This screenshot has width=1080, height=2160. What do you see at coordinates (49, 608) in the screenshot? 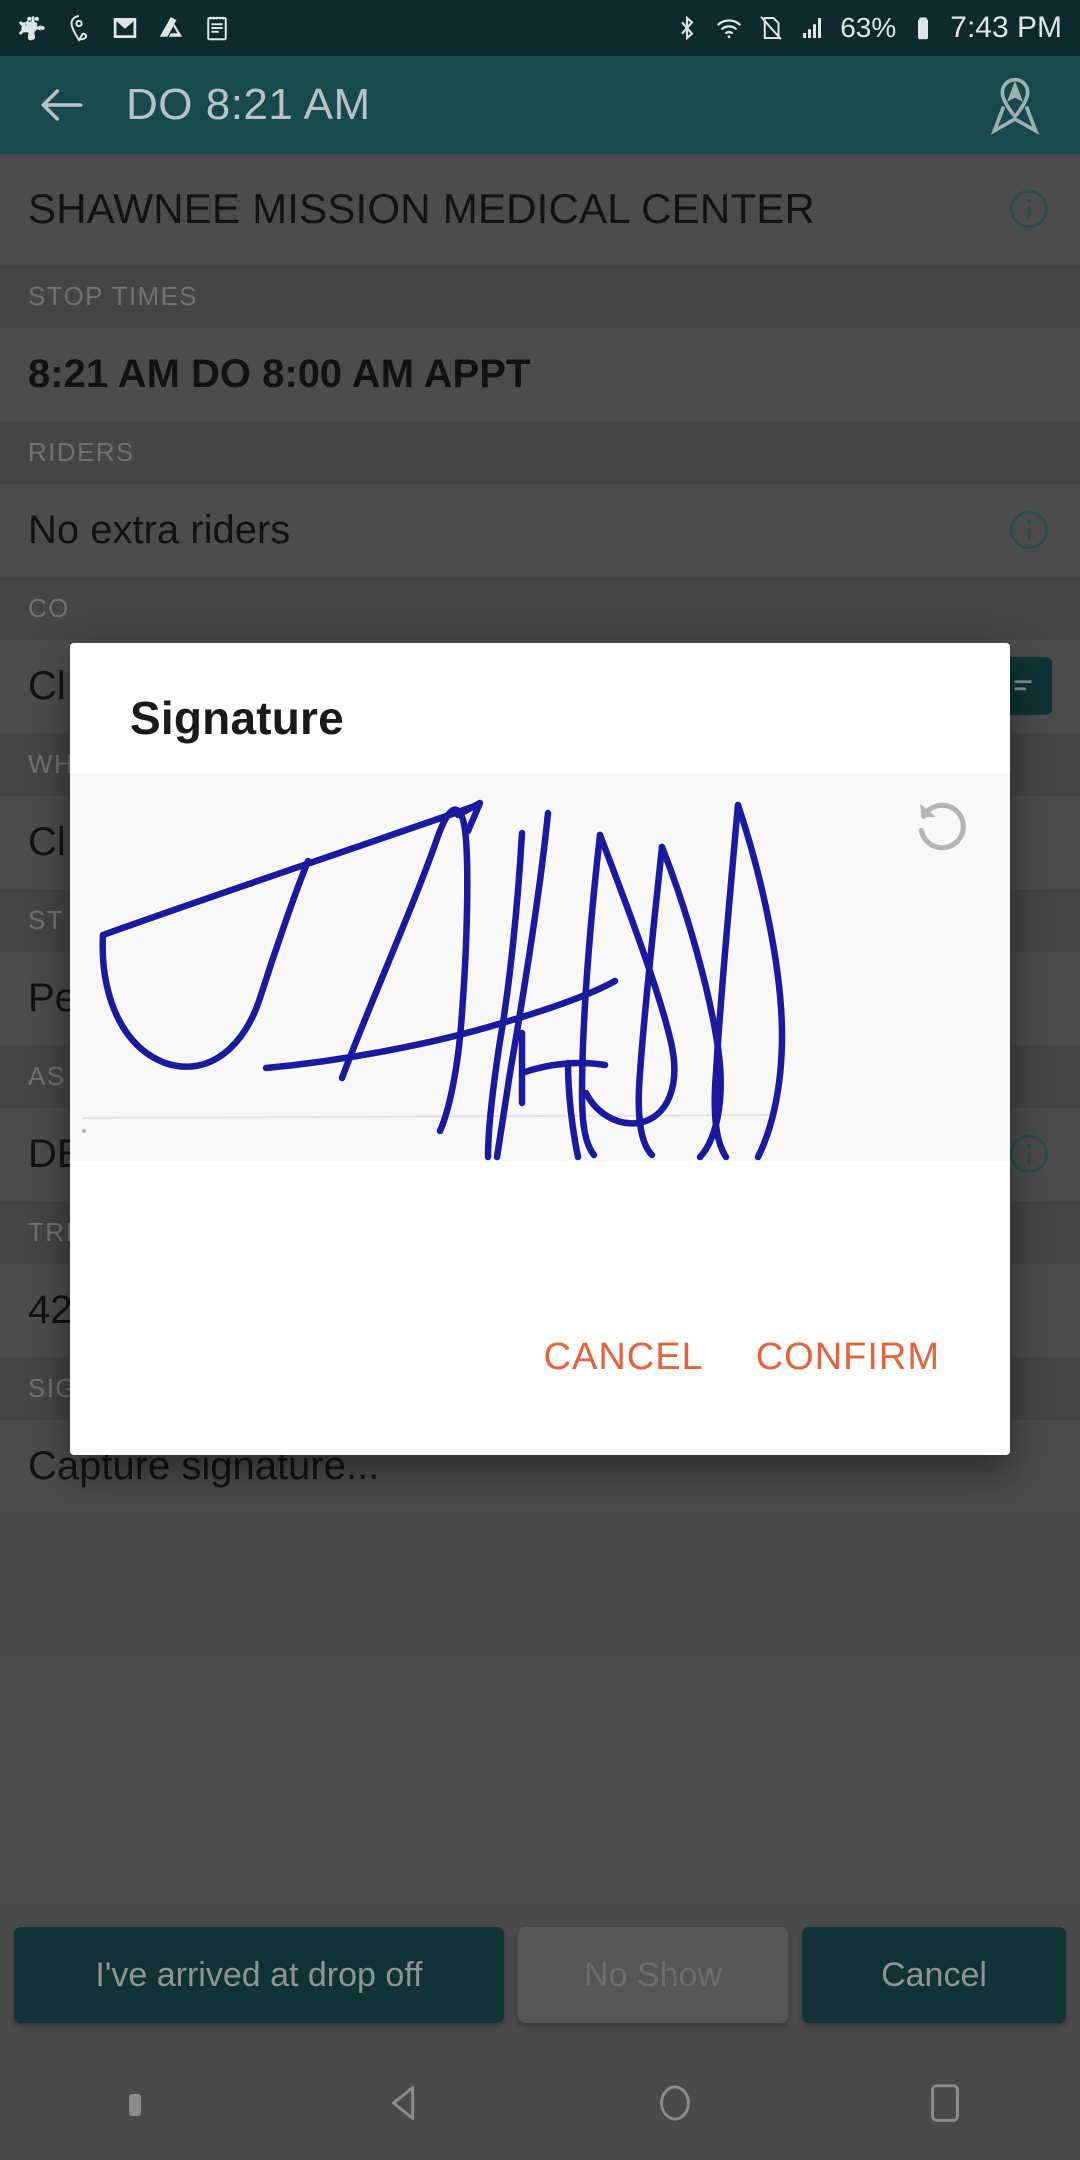
I see `section-label: CO` at bounding box center [49, 608].